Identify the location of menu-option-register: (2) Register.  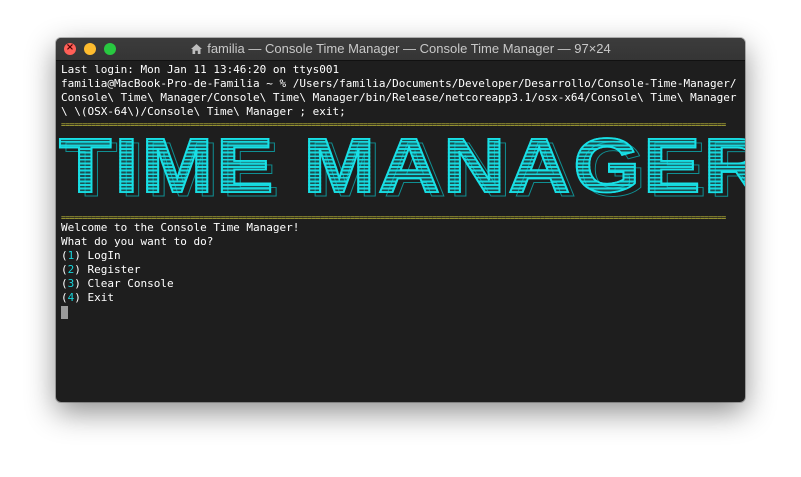
(101, 269).